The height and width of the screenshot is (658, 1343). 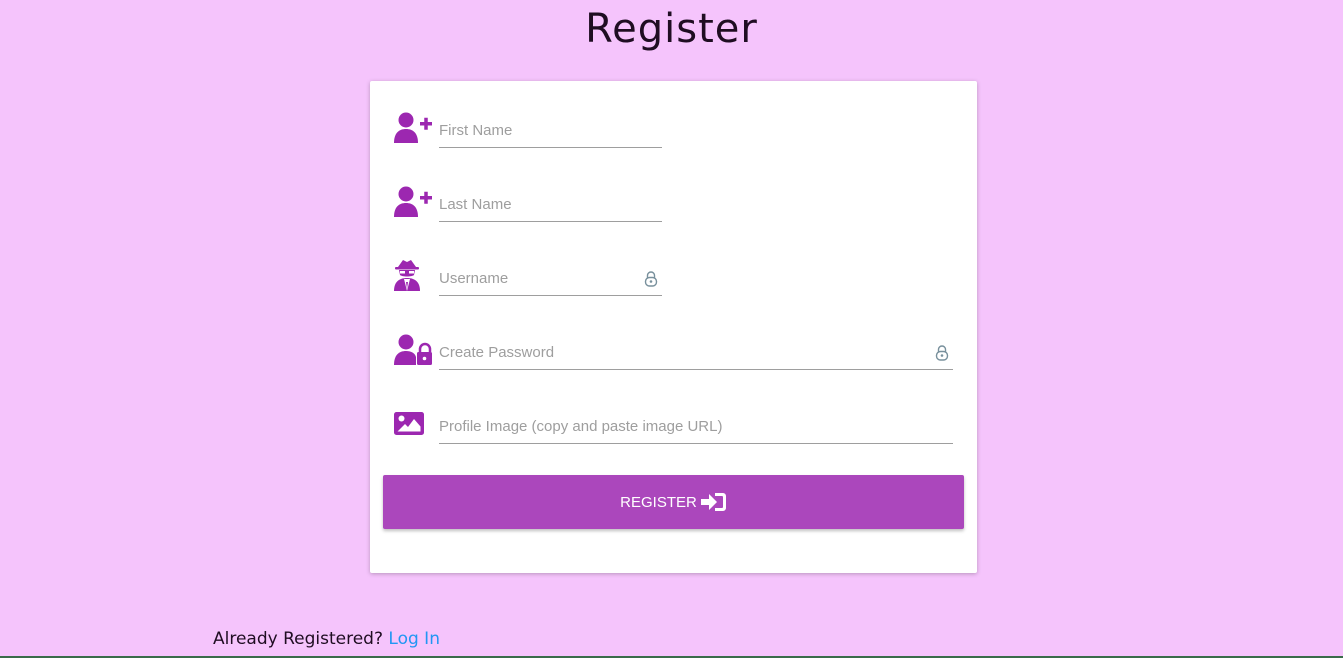 I want to click on first-name-input, so click(x=550, y=130).